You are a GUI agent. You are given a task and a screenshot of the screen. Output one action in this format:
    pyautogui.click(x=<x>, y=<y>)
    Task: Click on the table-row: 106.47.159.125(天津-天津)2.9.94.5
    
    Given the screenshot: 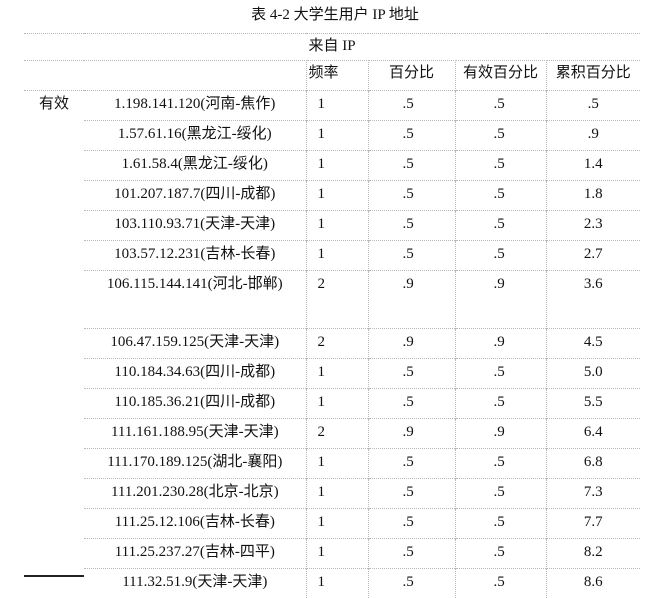 What is the action you would take?
    pyautogui.click(x=332, y=344)
    